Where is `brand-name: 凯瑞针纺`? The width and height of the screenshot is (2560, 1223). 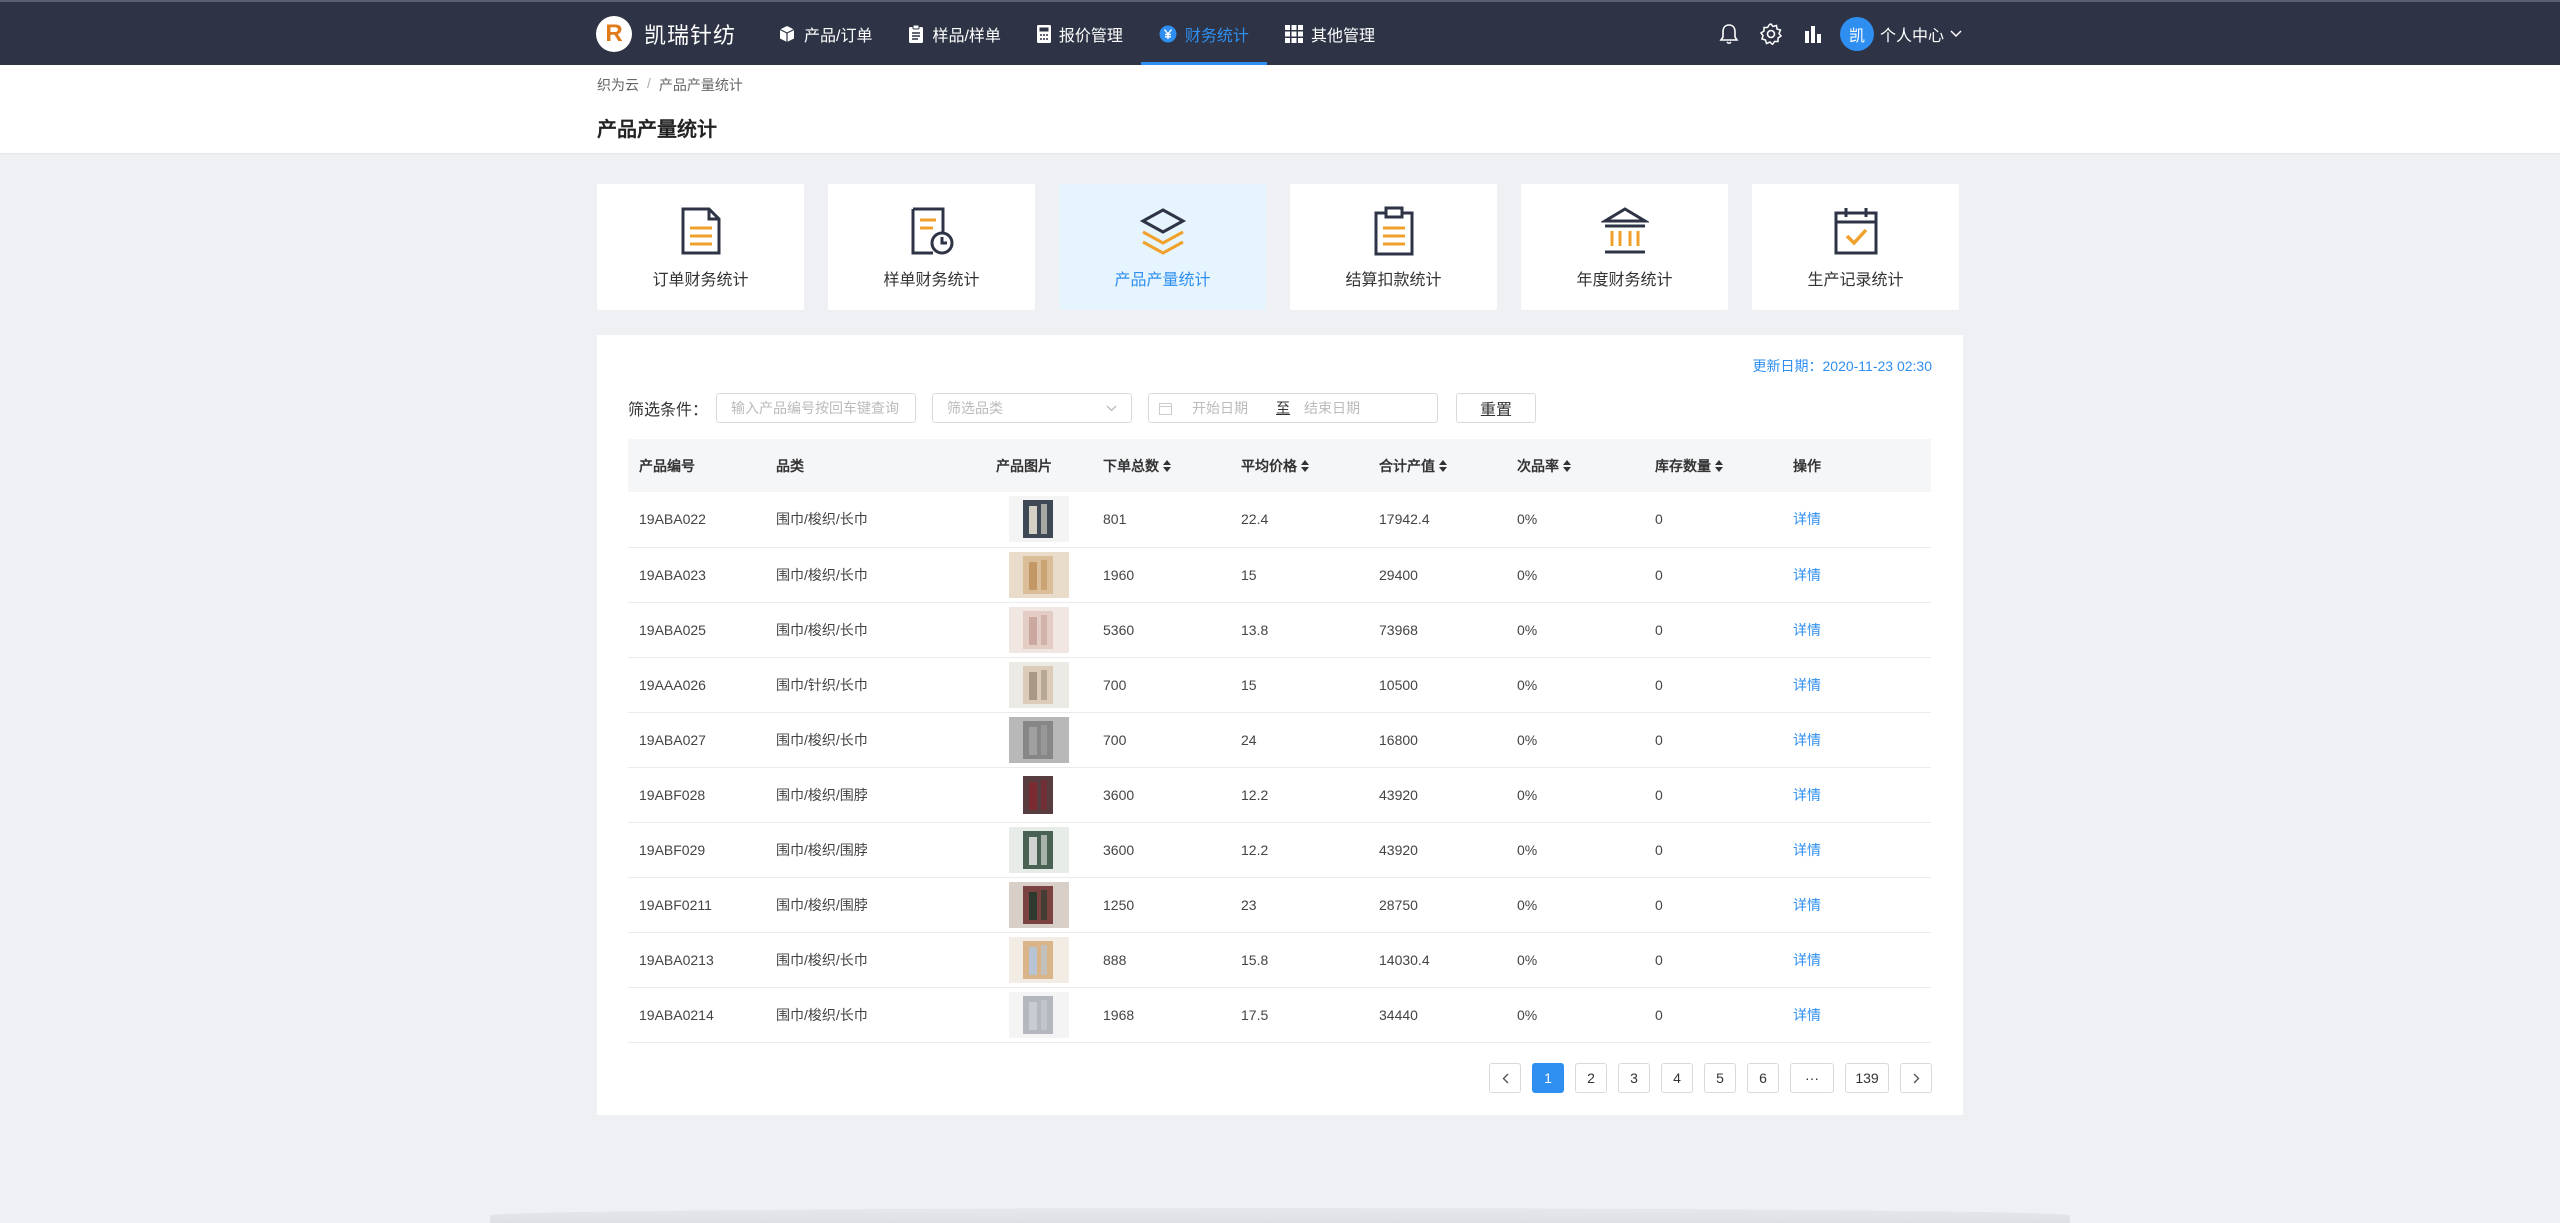 brand-name: 凯瑞针纺 is located at coordinates (690, 35).